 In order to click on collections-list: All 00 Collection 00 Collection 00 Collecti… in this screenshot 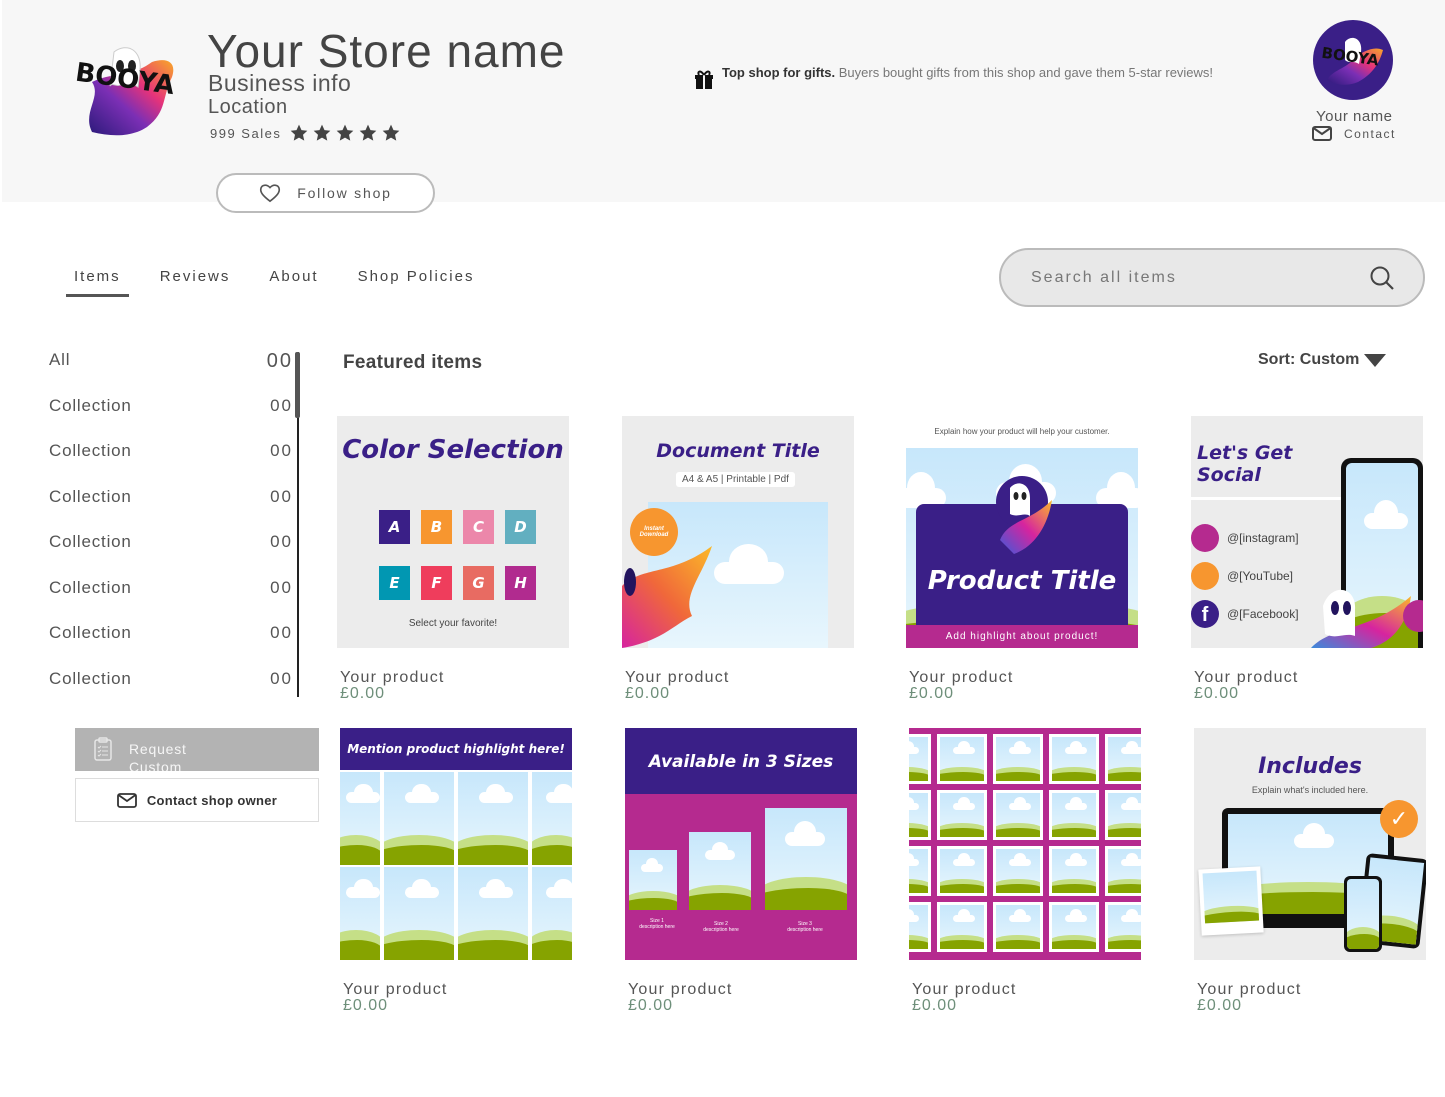, I will do `click(171, 532)`.